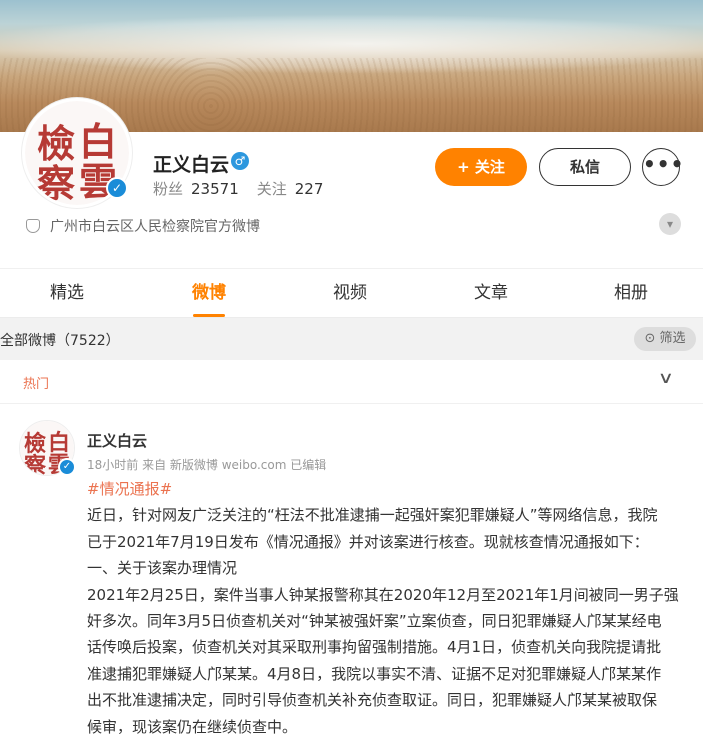 The height and width of the screenshot is (740, 703). I want to click on post-line: 近日，针对网友广泛关注的“枉法不批准逮捕一起强奸案犯罪嫌疑人”等网络信息，我院, so click(372, 515).